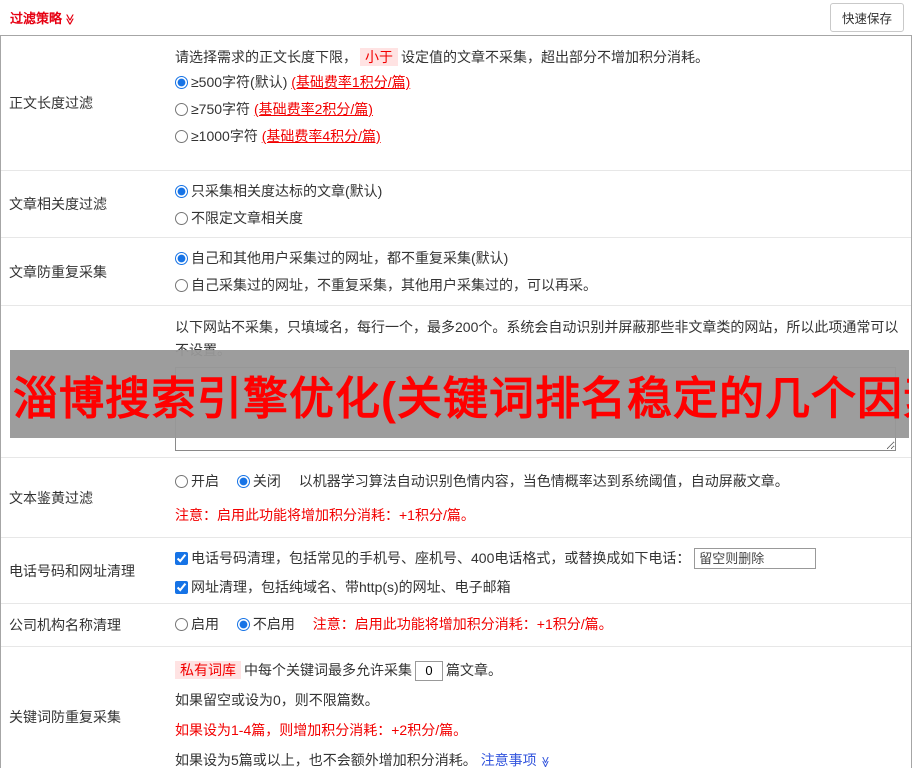 Image resolution: width=912 pixels, height=768 pixels. Describe the element at coordinates (278, 191) in the screenshot. I see `relevance-strict-option: 只采集相关度达标的文章(默认)` at that location.